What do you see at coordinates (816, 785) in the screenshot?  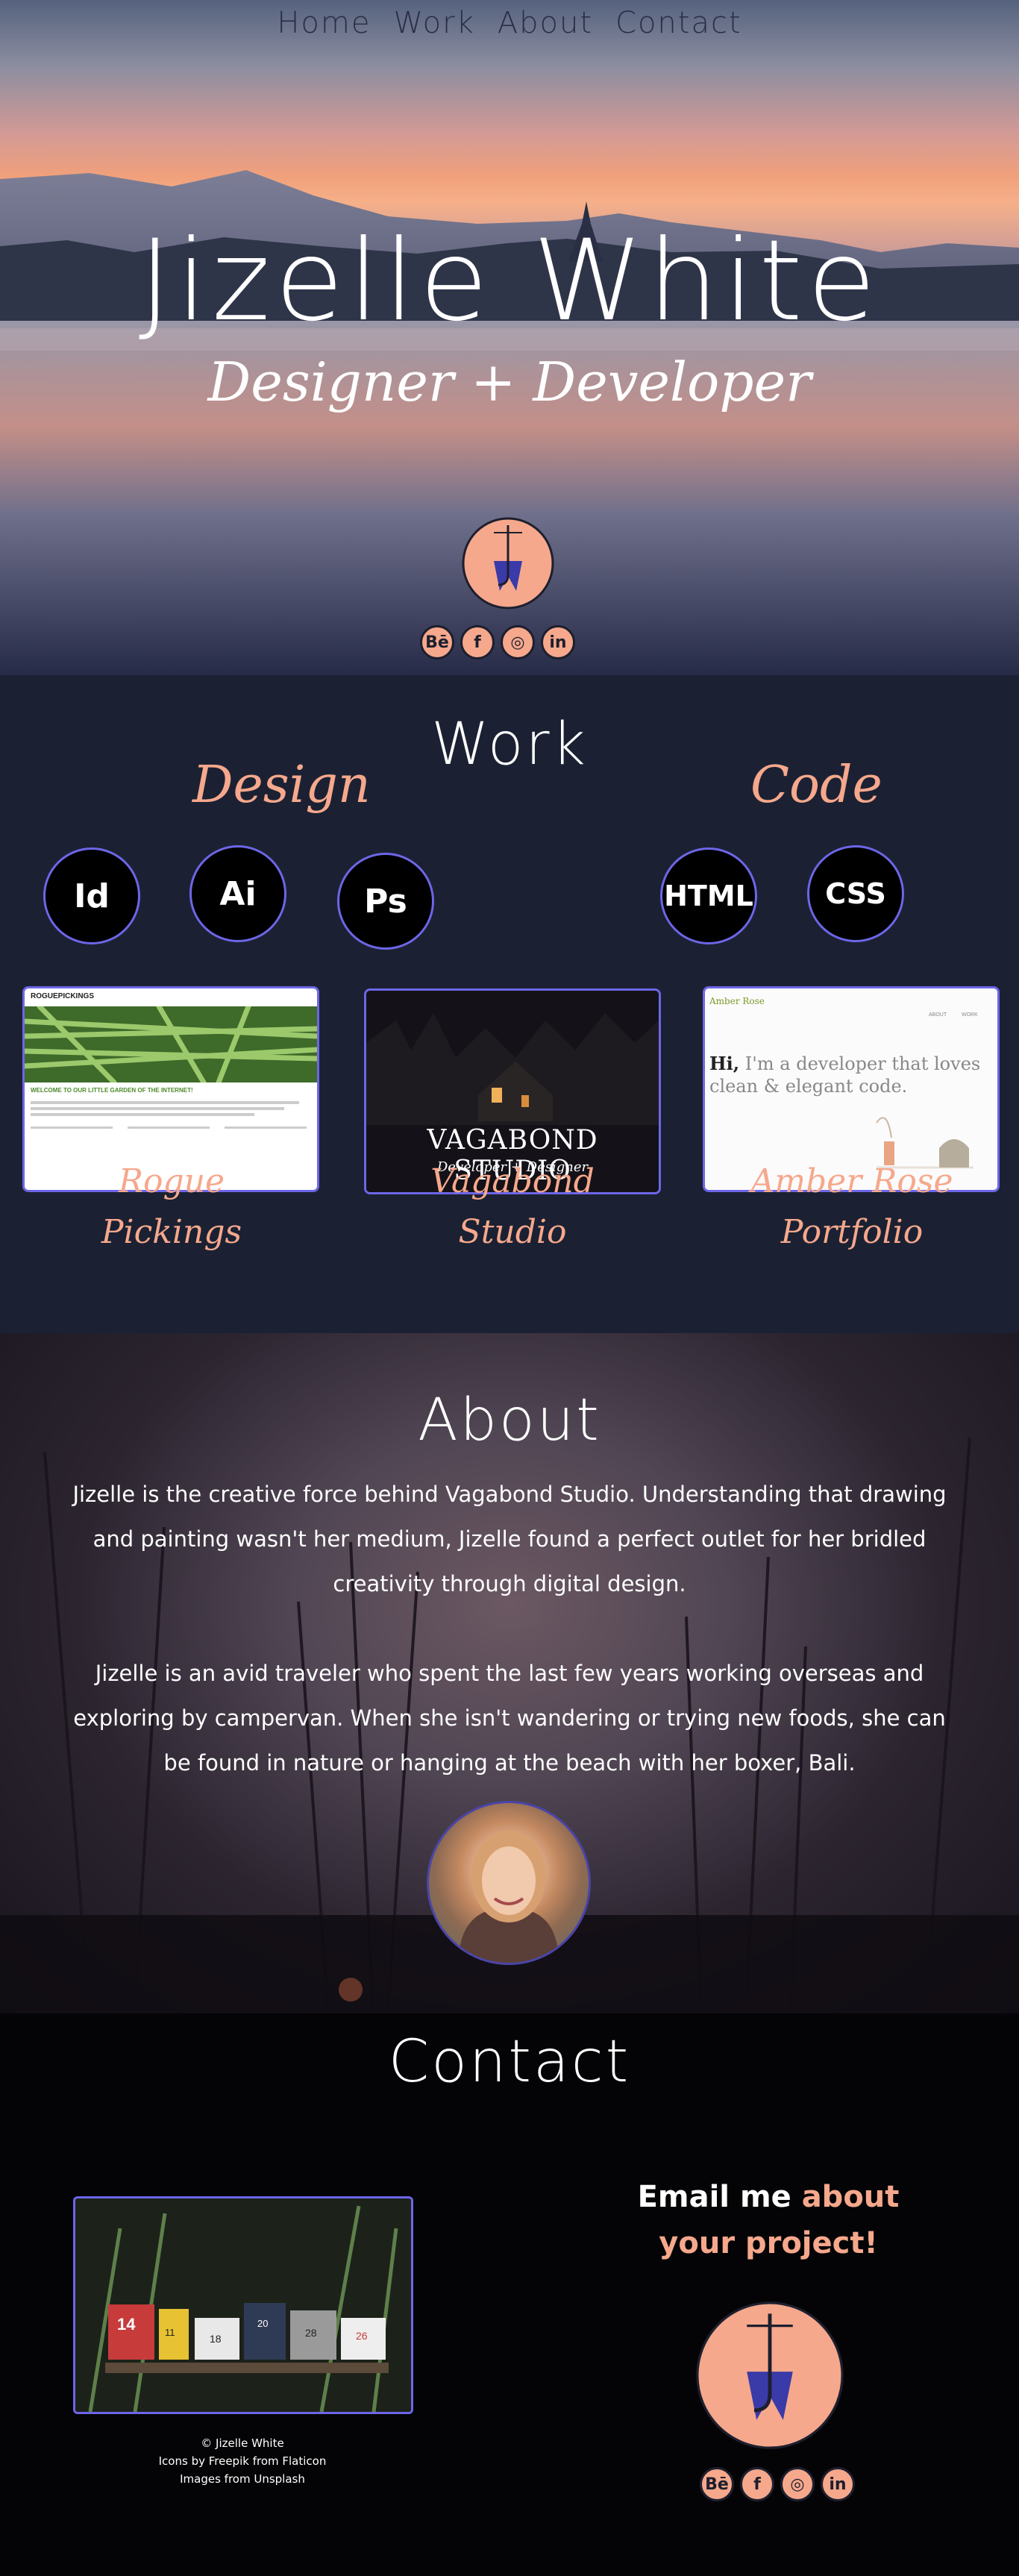 I see `code-heading: Code` at bounding box center [816, 785].